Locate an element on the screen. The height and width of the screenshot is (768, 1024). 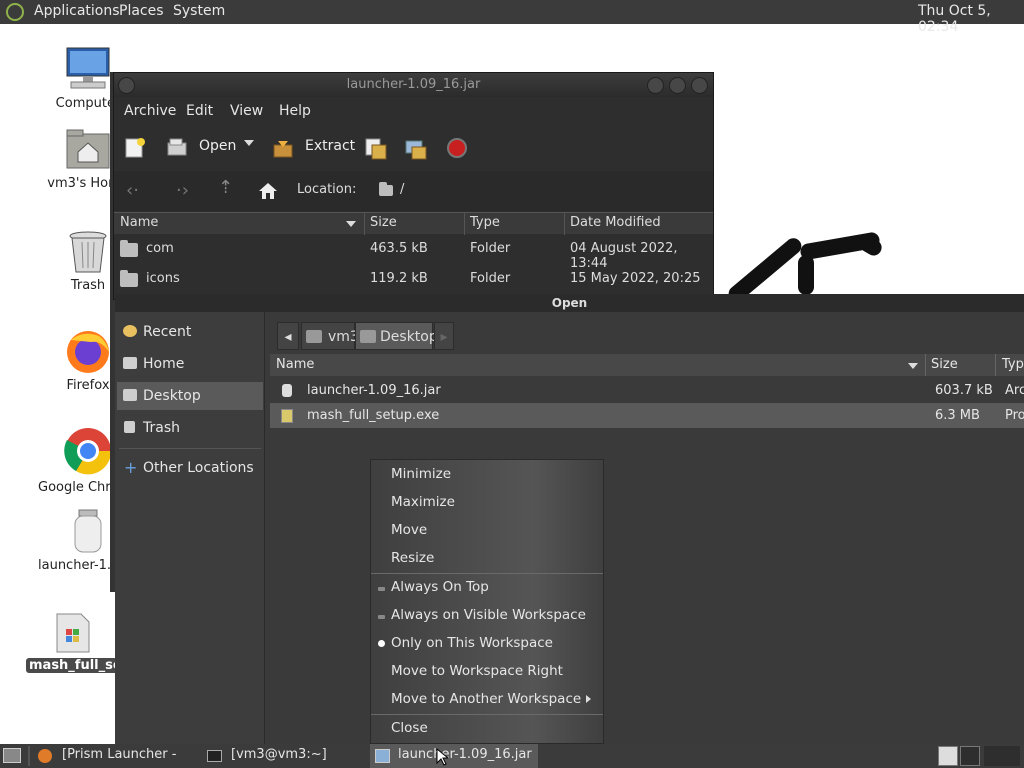
open-button: Open is located at coordinates (217, 146).